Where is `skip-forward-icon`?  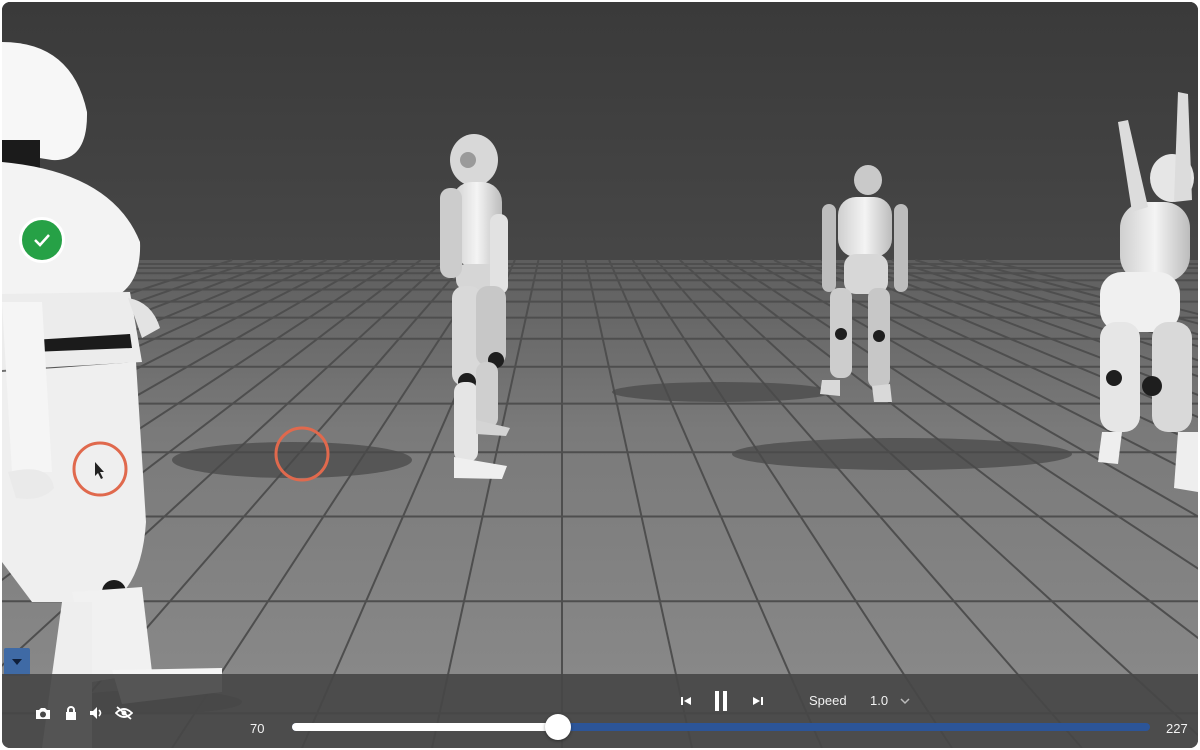
skip-forward-icon is located at coordinates (758, 701).